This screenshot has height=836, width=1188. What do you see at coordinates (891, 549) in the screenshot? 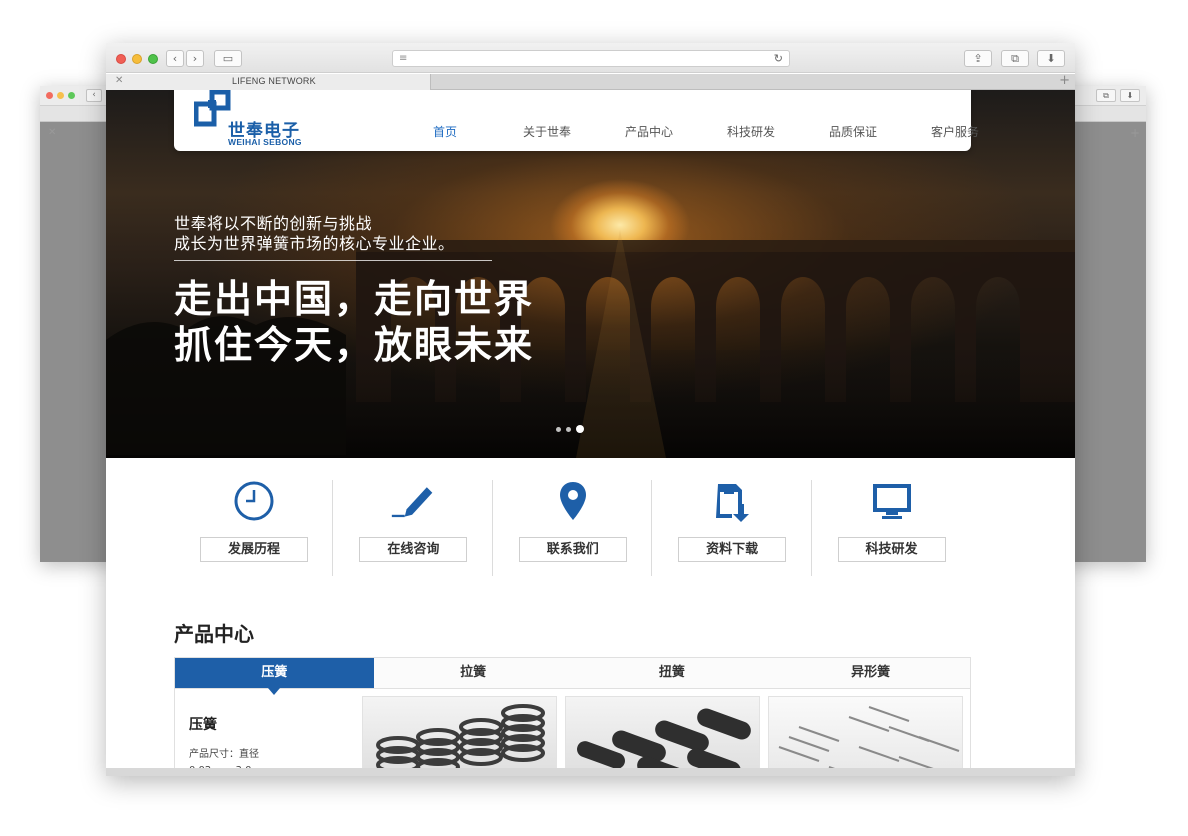
I see `quick-link-label: 科技研发` at bounding box center [891, 549].